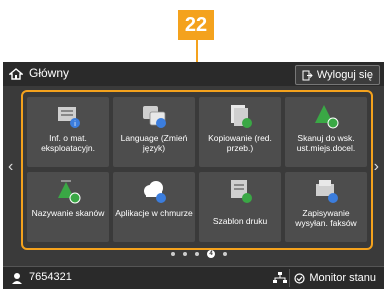 This screenshot has height=293, width=387. I want to click on page-prev-arrow: ‹, so click(10, 167).